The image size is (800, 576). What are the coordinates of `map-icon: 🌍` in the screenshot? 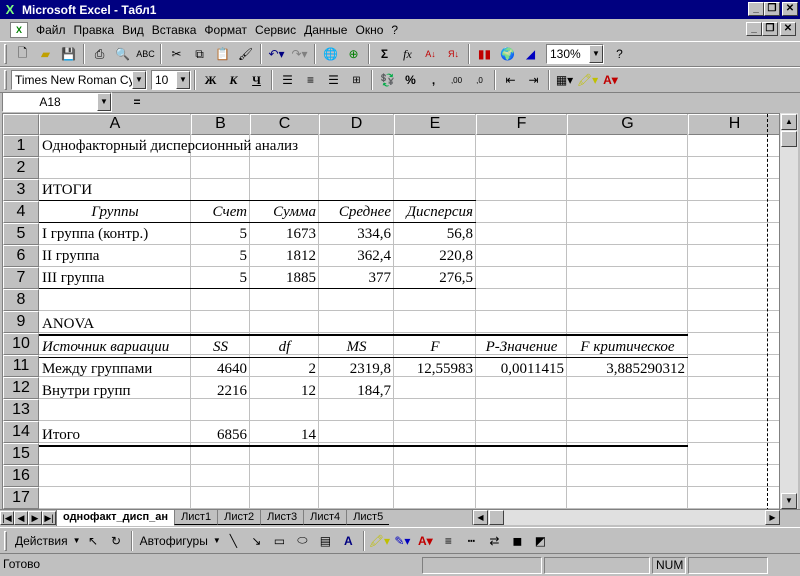 It's located at (507, 54).